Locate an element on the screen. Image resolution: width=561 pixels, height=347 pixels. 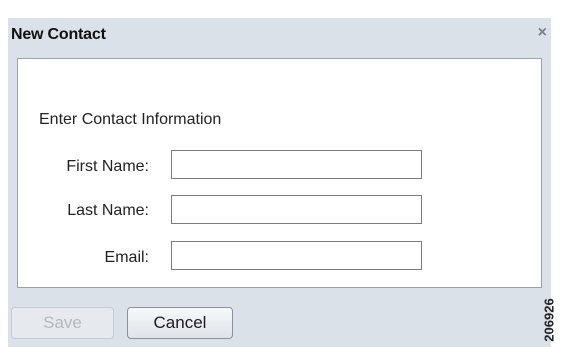
first-name-field is located at coordinates (296, 164).